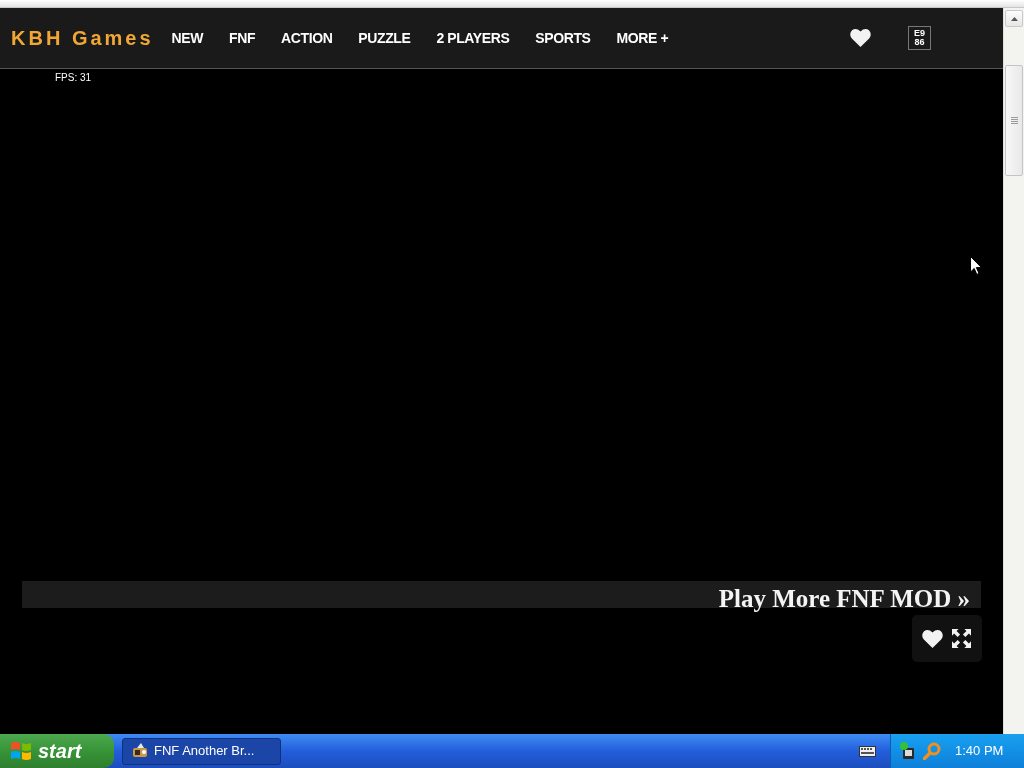  Describe the element at coordinates (473, 38) in the screenshot. I see `nav-link: 2 PLAYERS` at that location.